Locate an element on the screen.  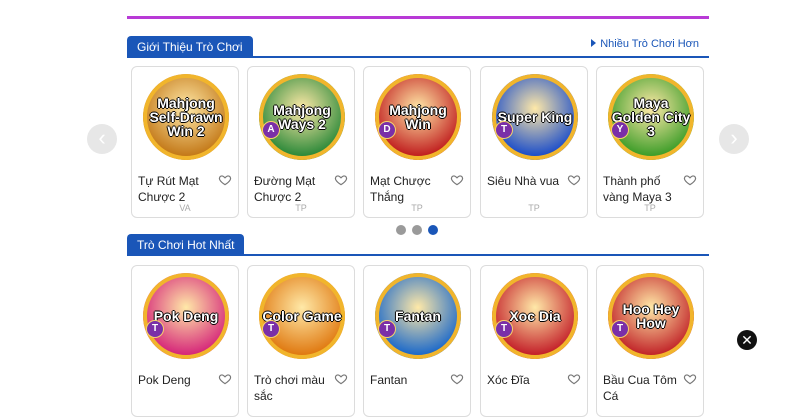
close-button: ✕ is located at coordinates (747, 340).